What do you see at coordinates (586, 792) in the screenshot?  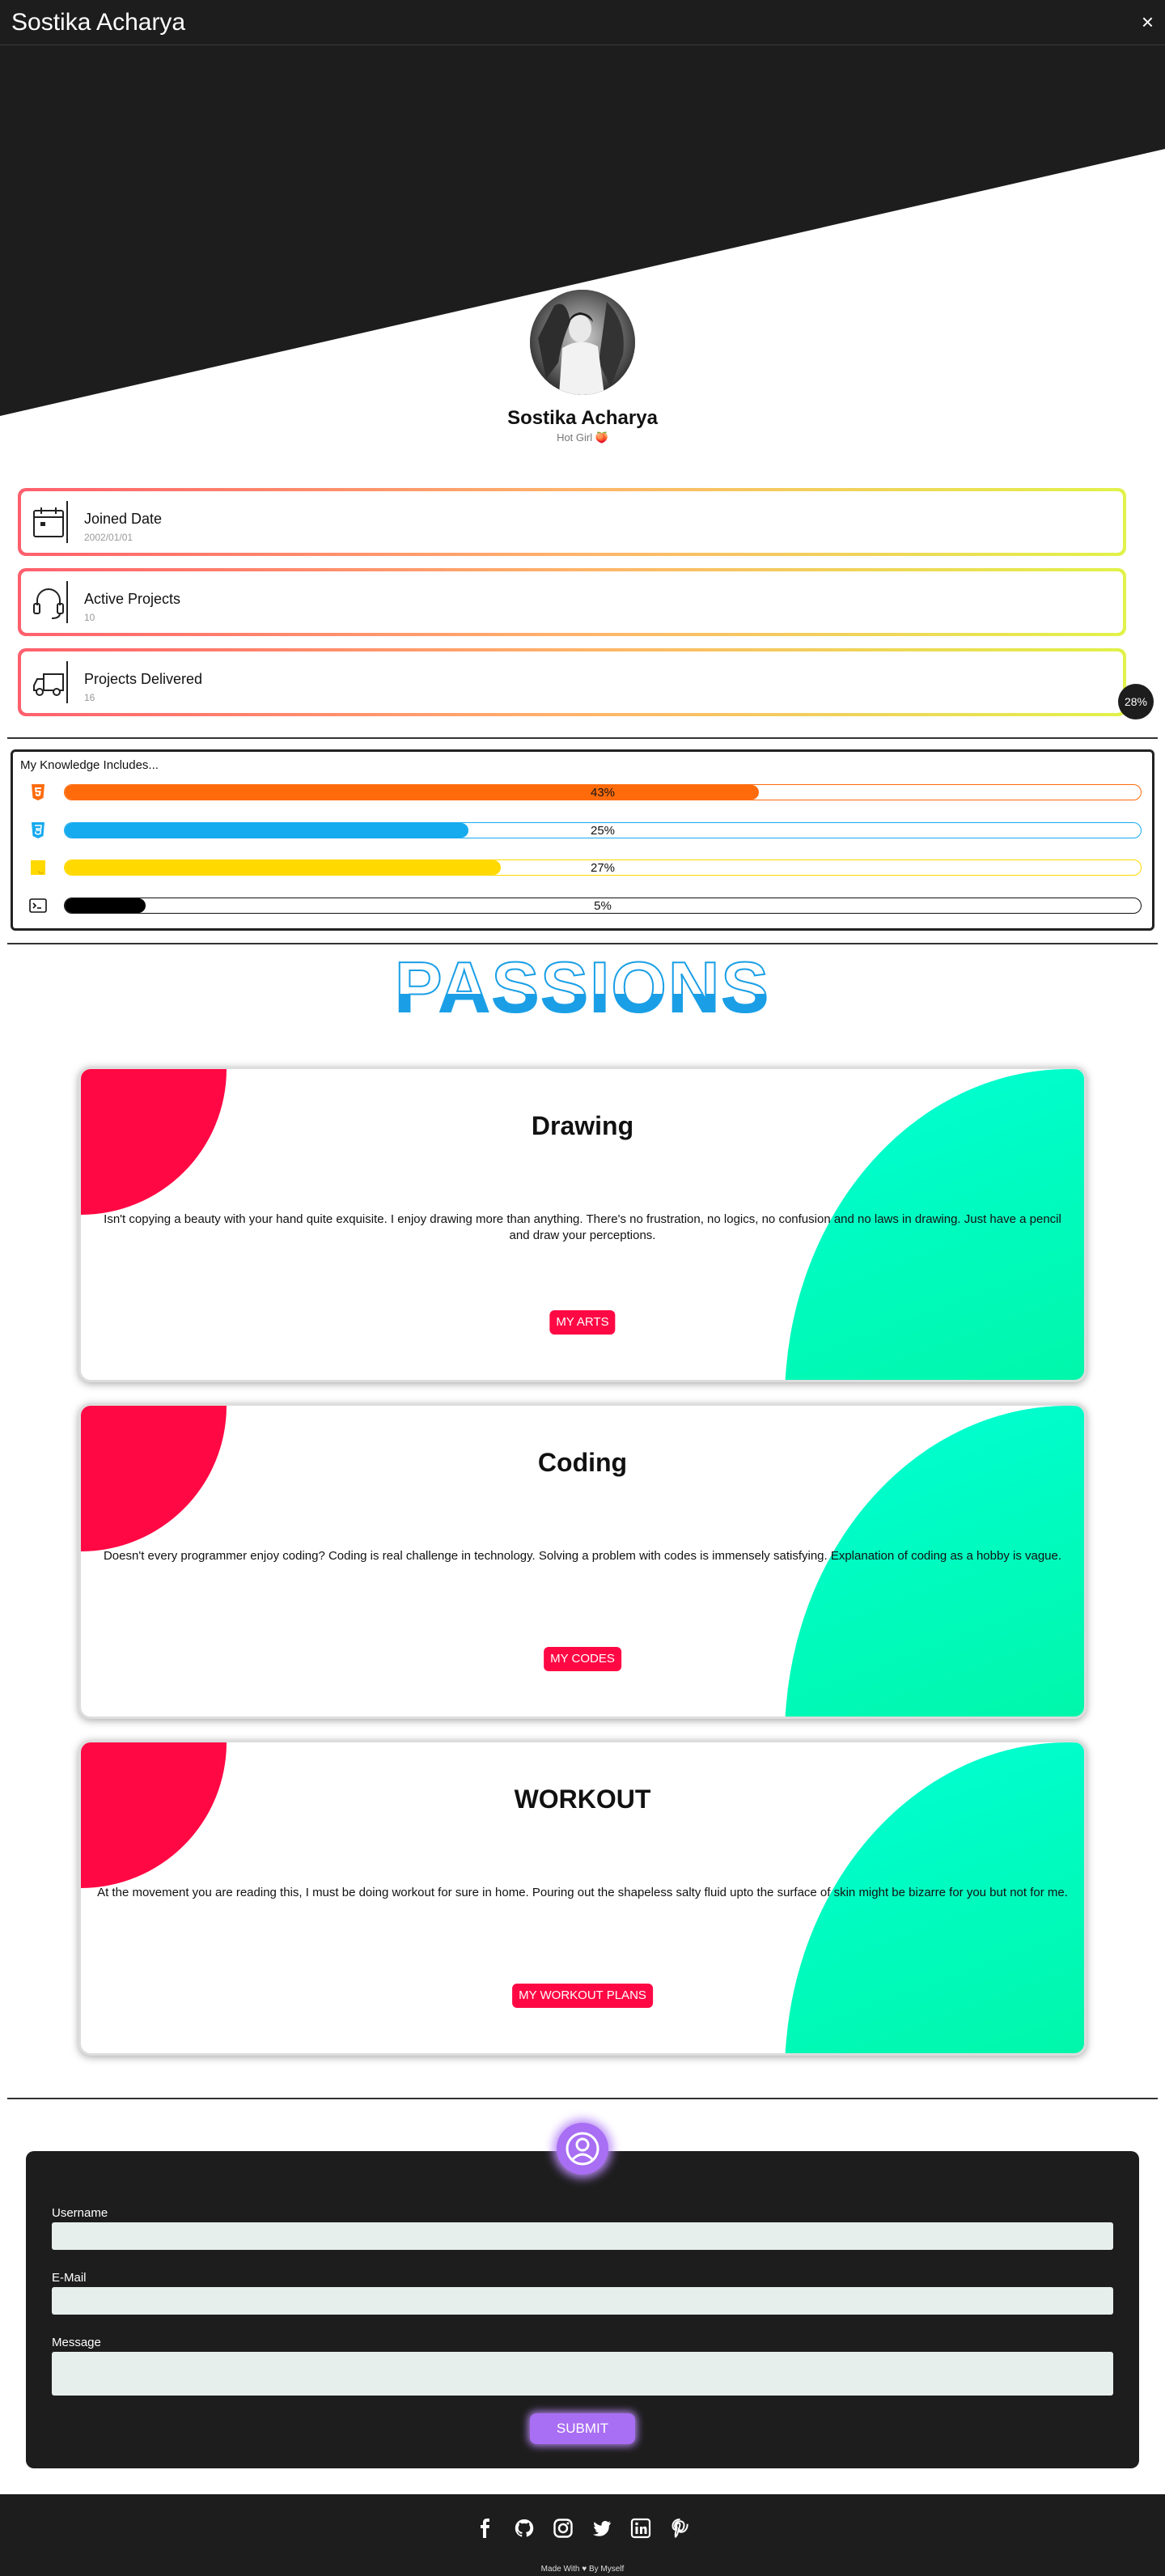 I see `skill-row-html5: 43%` at bounding box center [586, 792].